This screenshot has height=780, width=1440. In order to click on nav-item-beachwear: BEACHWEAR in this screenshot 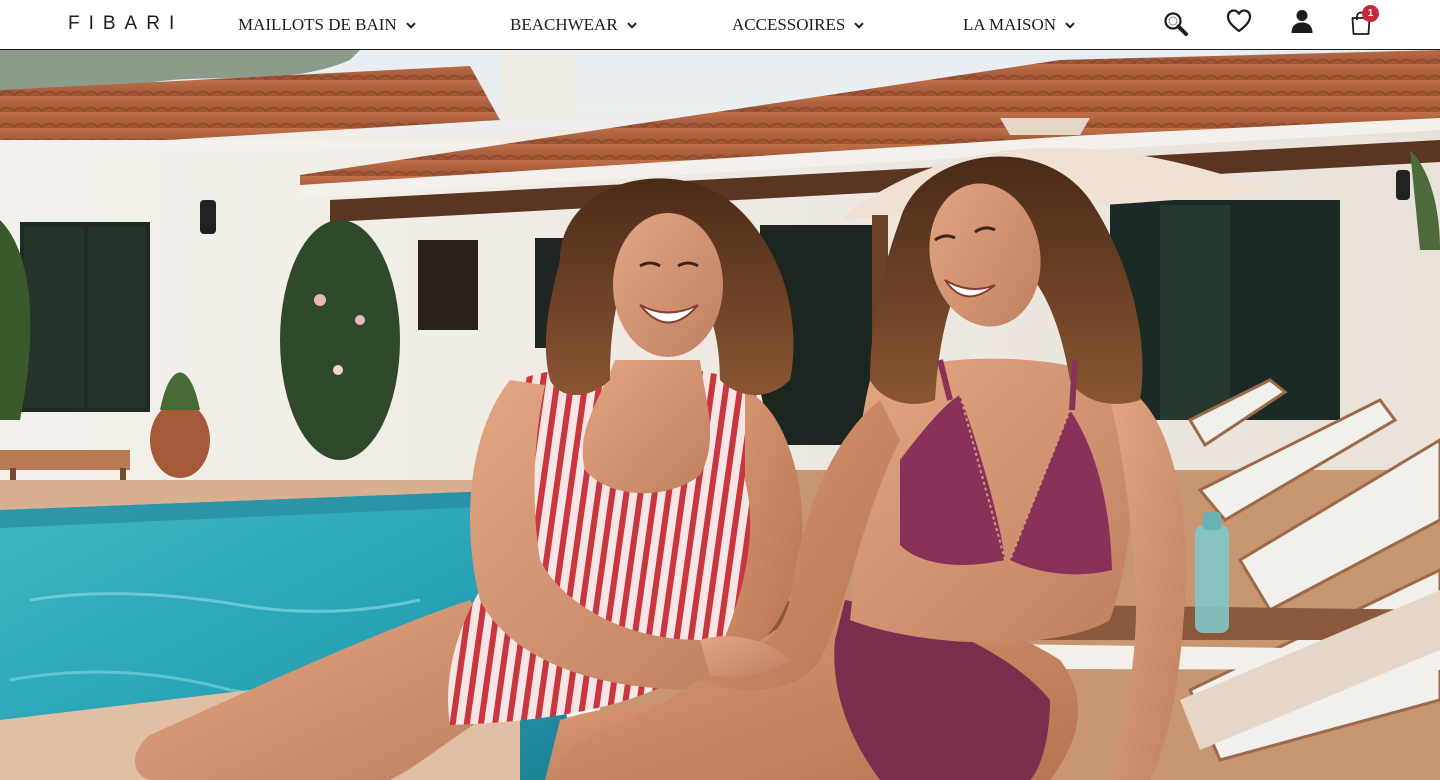, I will do `click(573, 25)`.